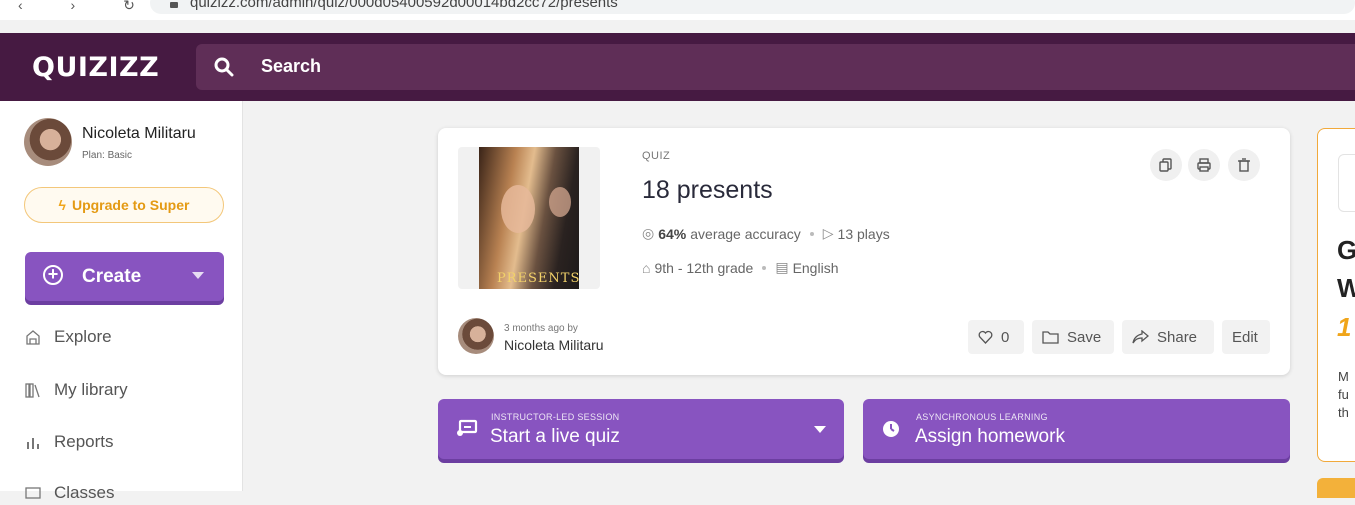 This screenshot has width=1355, height=505. Describe the element at coordinates (555, 417) in the screenshot. I see `live-caption: INSTRUCTOR-LED SESSION` at that location.